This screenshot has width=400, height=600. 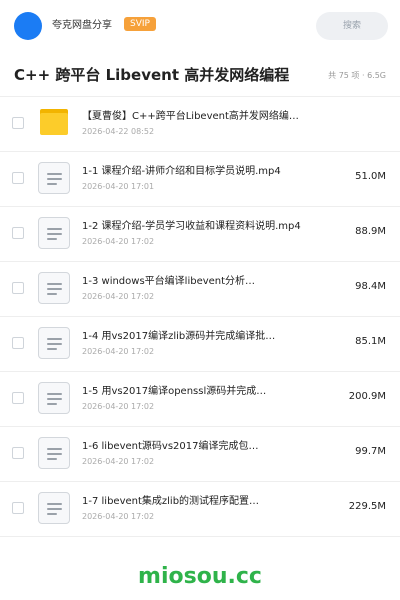 I want to click on item-count-size: 共 75 项 · 6.5G, so click(x=357, y=75).